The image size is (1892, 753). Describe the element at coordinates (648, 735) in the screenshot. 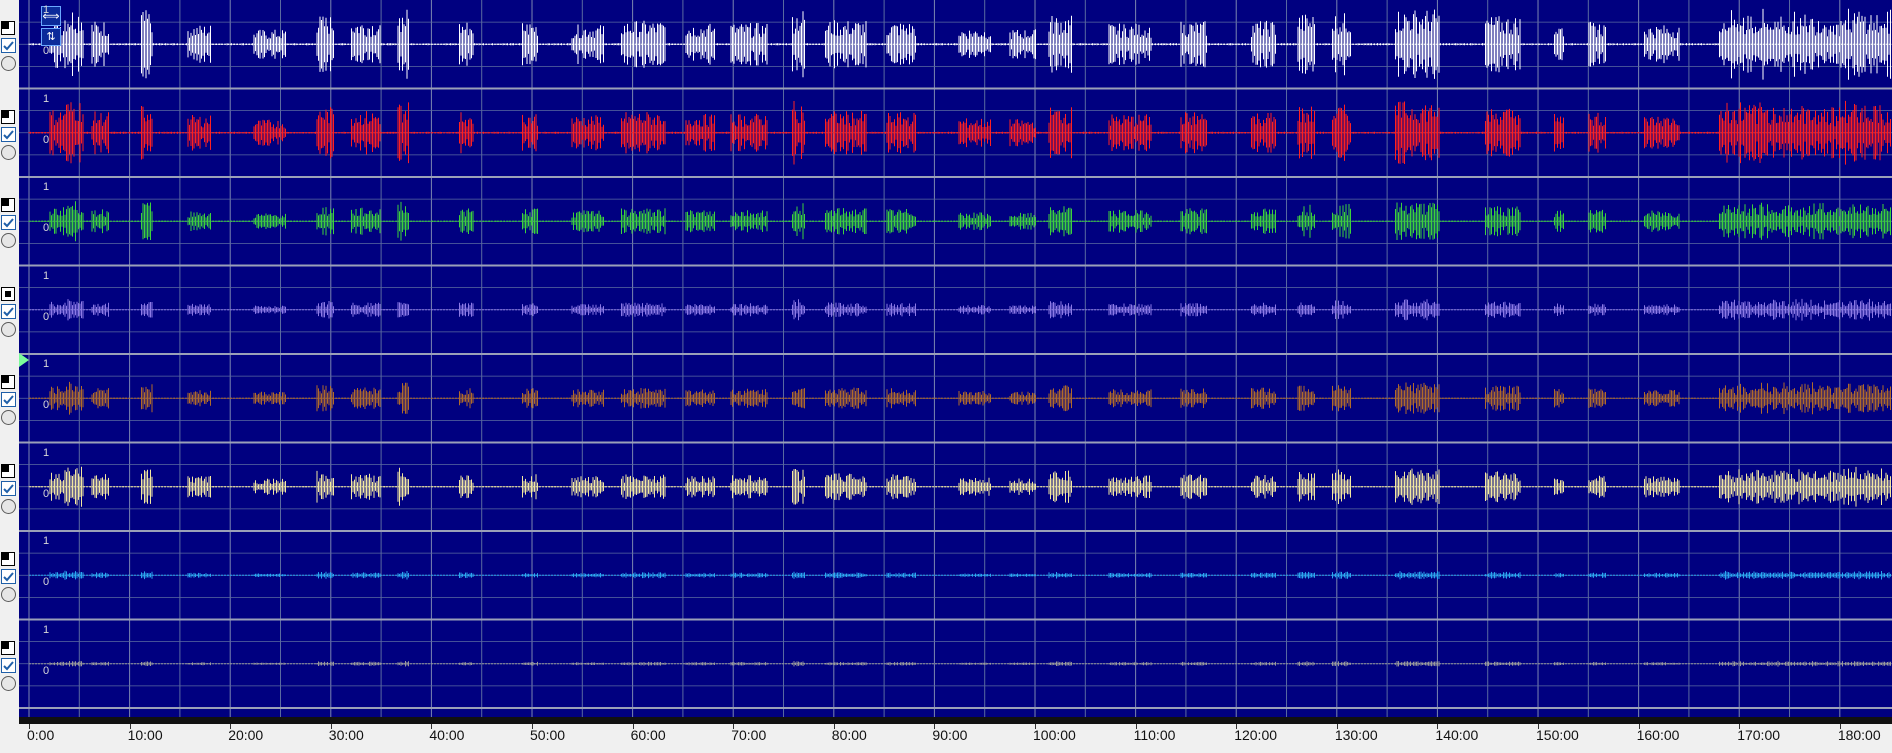

I see `time-label: 60:00` at that location.